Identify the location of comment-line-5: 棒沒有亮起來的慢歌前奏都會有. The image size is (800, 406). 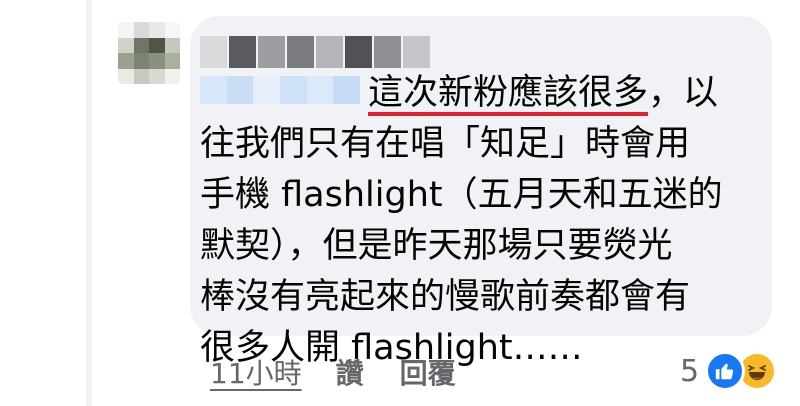
(445, 297).